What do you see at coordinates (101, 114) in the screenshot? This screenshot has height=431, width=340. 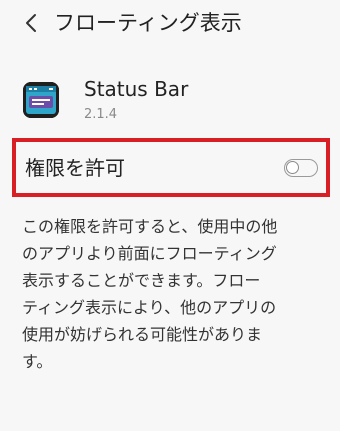 I see `app-version: 2.1.4` at bounding box center [101, 114].